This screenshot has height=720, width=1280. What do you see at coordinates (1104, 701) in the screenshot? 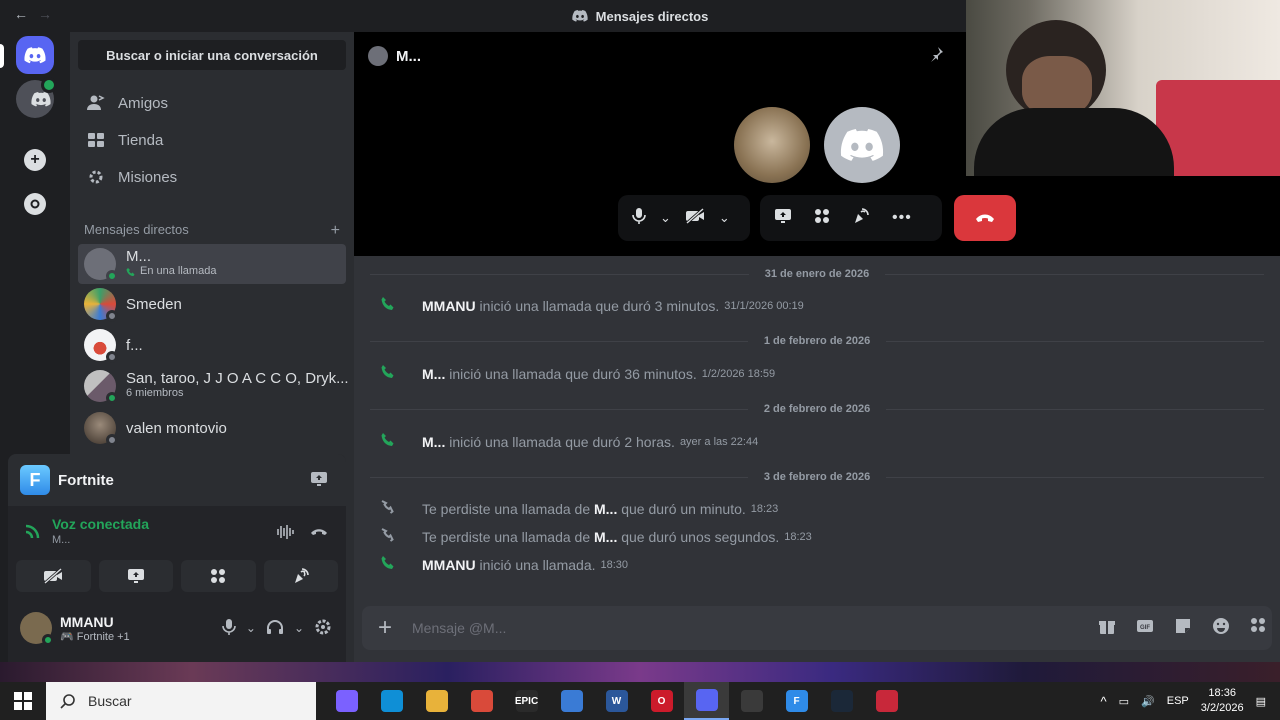
I see `chevron-up-icon: ^` at bounding box center [1104, 701].